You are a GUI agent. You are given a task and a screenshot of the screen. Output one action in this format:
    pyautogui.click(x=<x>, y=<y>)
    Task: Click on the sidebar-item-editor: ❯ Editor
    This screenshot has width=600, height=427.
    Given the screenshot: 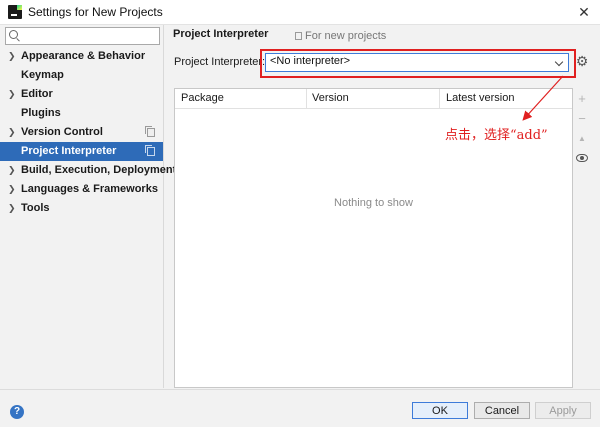 What is the action you would take?
    pyautogui.click(x=81, y=94)
    